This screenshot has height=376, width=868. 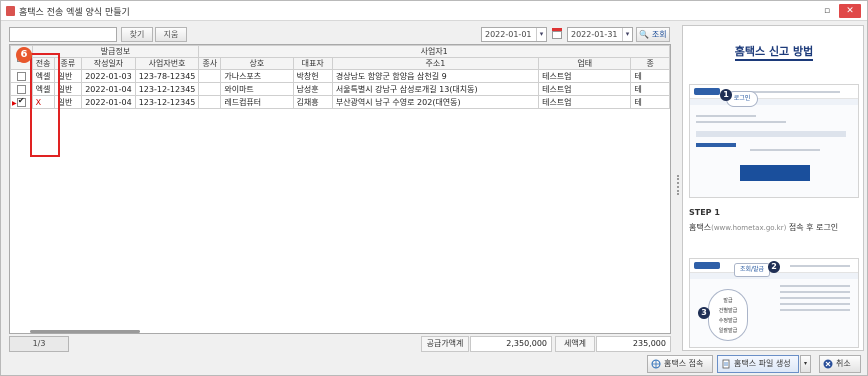 I want to click on col-header-date: 작성일자, so click(x=108, y=63).